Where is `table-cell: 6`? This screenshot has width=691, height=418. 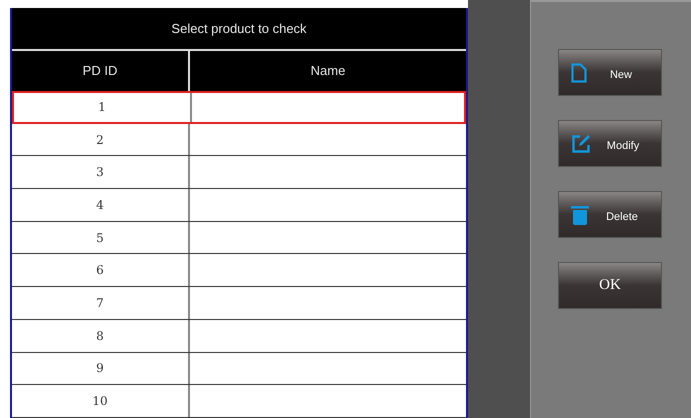
table-cell: 6 is located at coordinates (101, 270).